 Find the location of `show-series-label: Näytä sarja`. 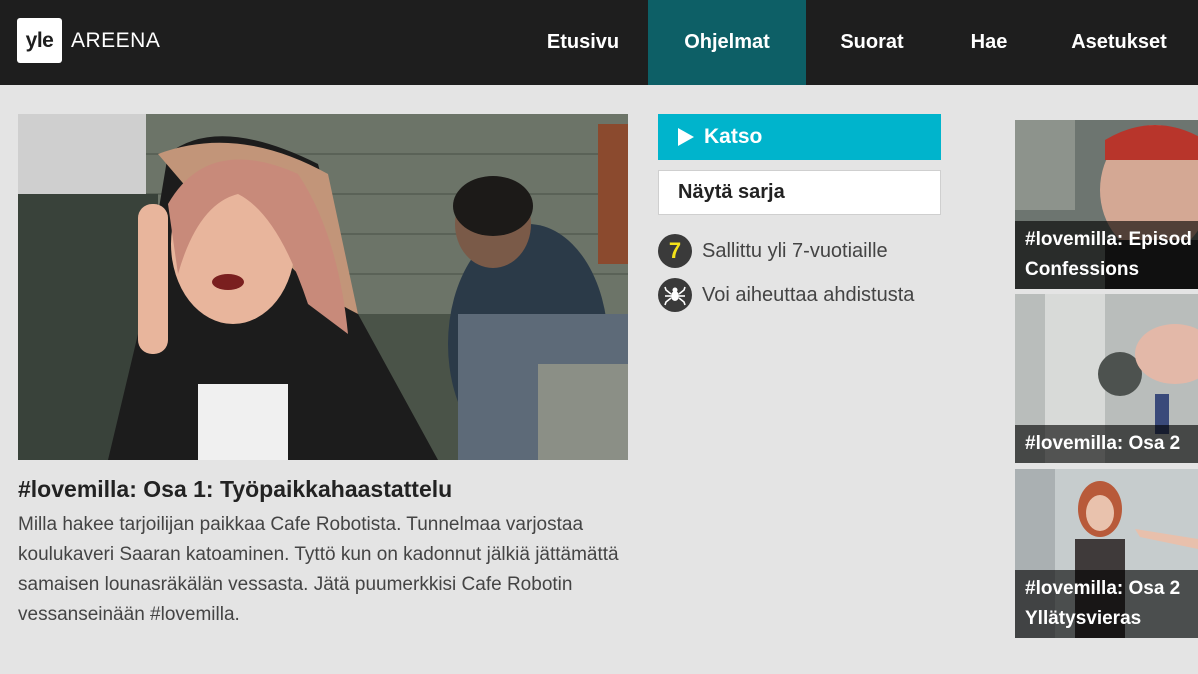

show-series-label: Näytä sarja is located at coordinates (731, 192).